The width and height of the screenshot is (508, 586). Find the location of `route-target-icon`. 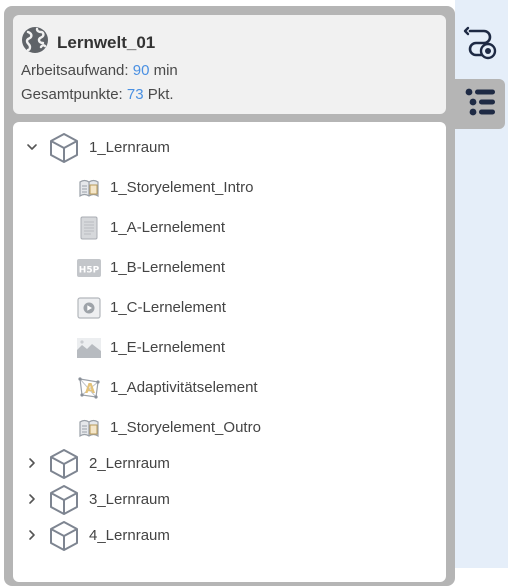

route-target-icon is located at coordinates (480, 44).